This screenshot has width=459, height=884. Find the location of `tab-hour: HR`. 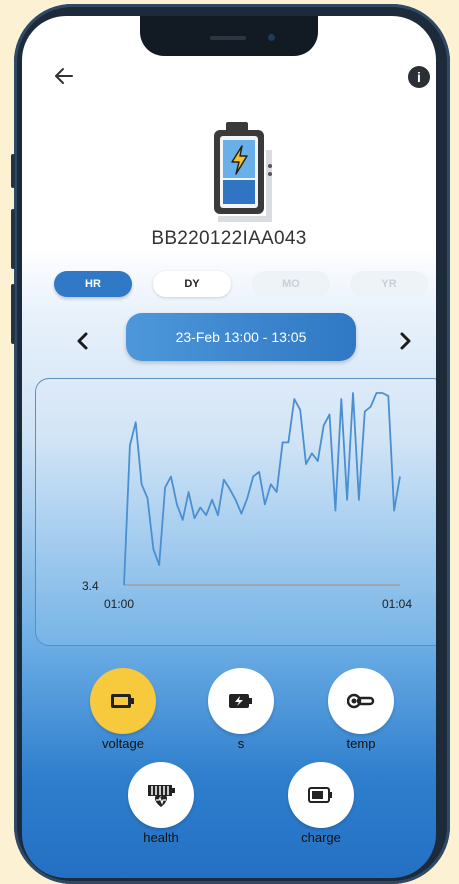

tab-hour: HR is located at coordinates (93, 284).